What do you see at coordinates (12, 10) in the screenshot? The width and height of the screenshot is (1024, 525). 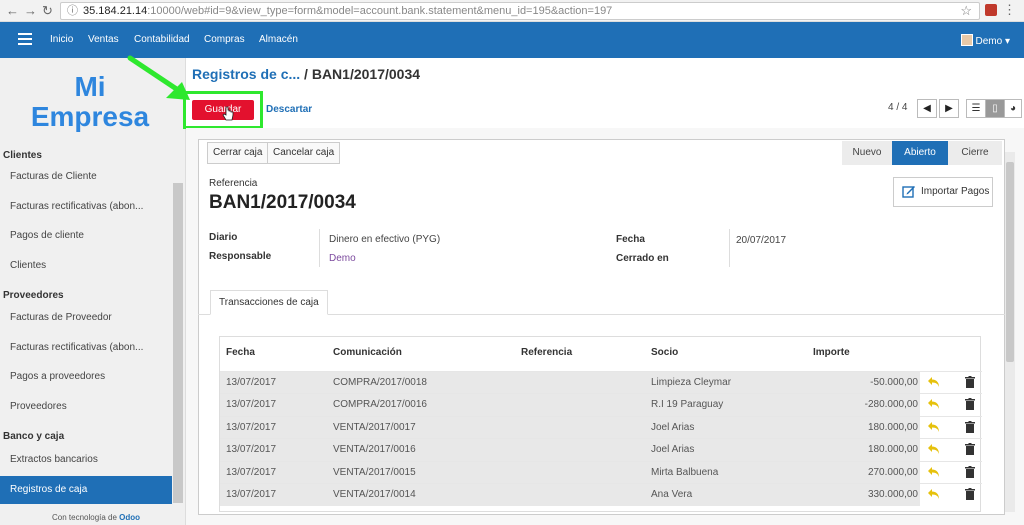 I see `back-icon: ←` at bounding box center [12, 10].